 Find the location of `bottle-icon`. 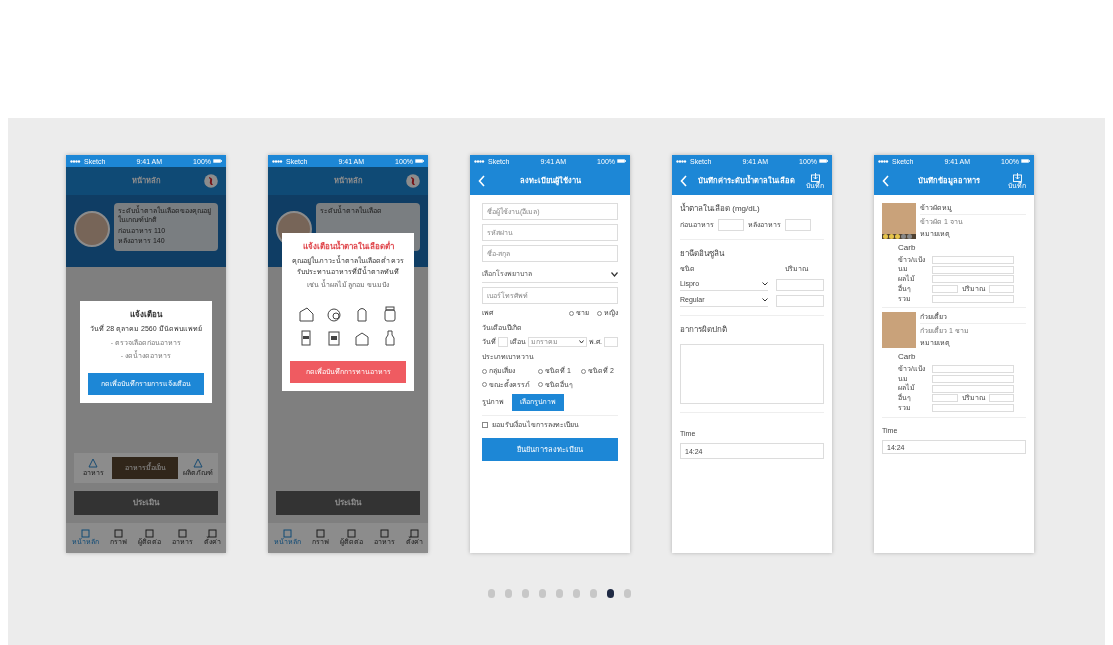

bottle-icon is located at coordinates (390, 337).